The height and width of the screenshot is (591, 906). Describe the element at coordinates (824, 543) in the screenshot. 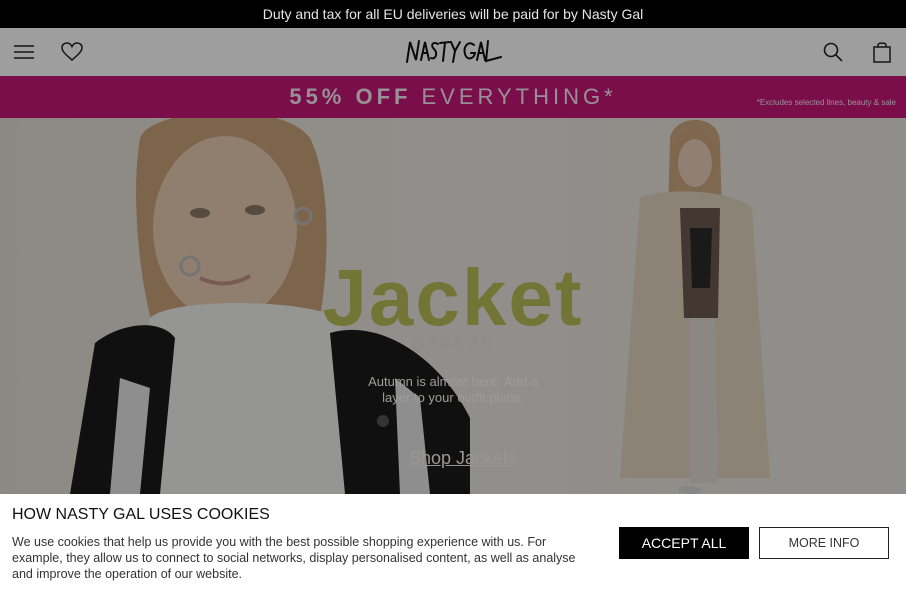

I see `more-info-button: MORE INFO` at that location.